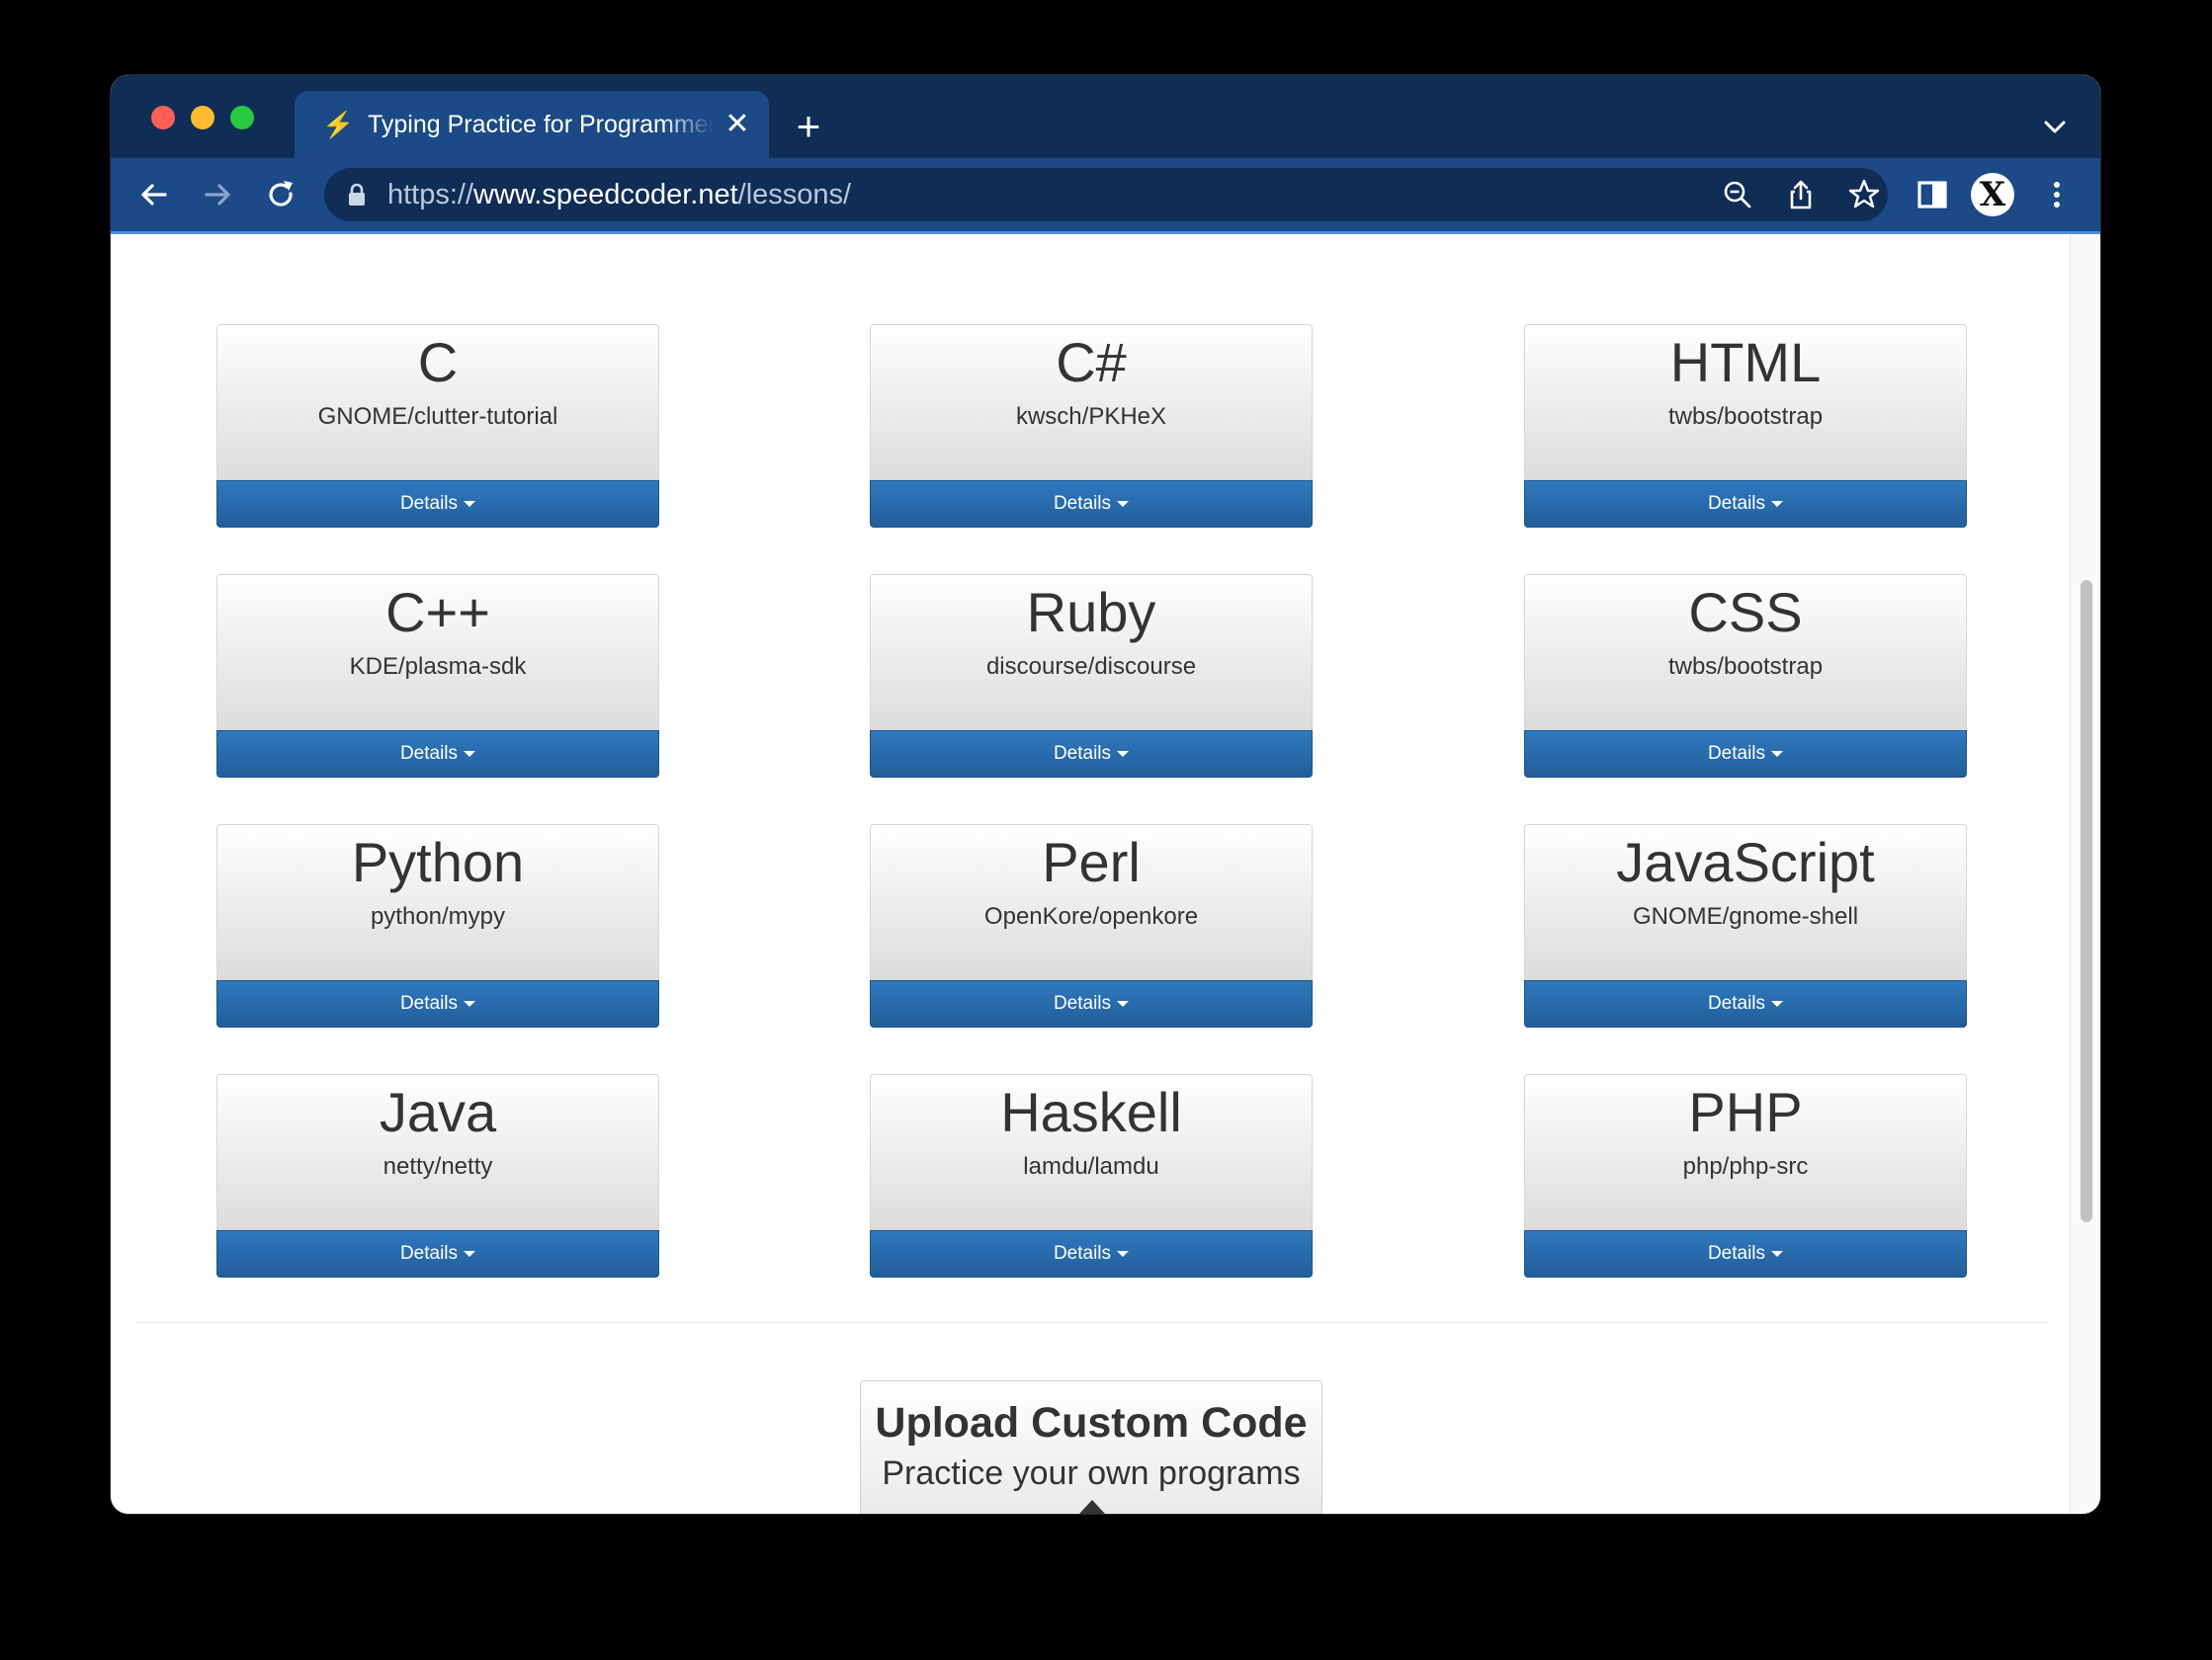 This screenshot has height=1660, width=2212. I want to click on scrollbar-thumb, so click(2086, 901).